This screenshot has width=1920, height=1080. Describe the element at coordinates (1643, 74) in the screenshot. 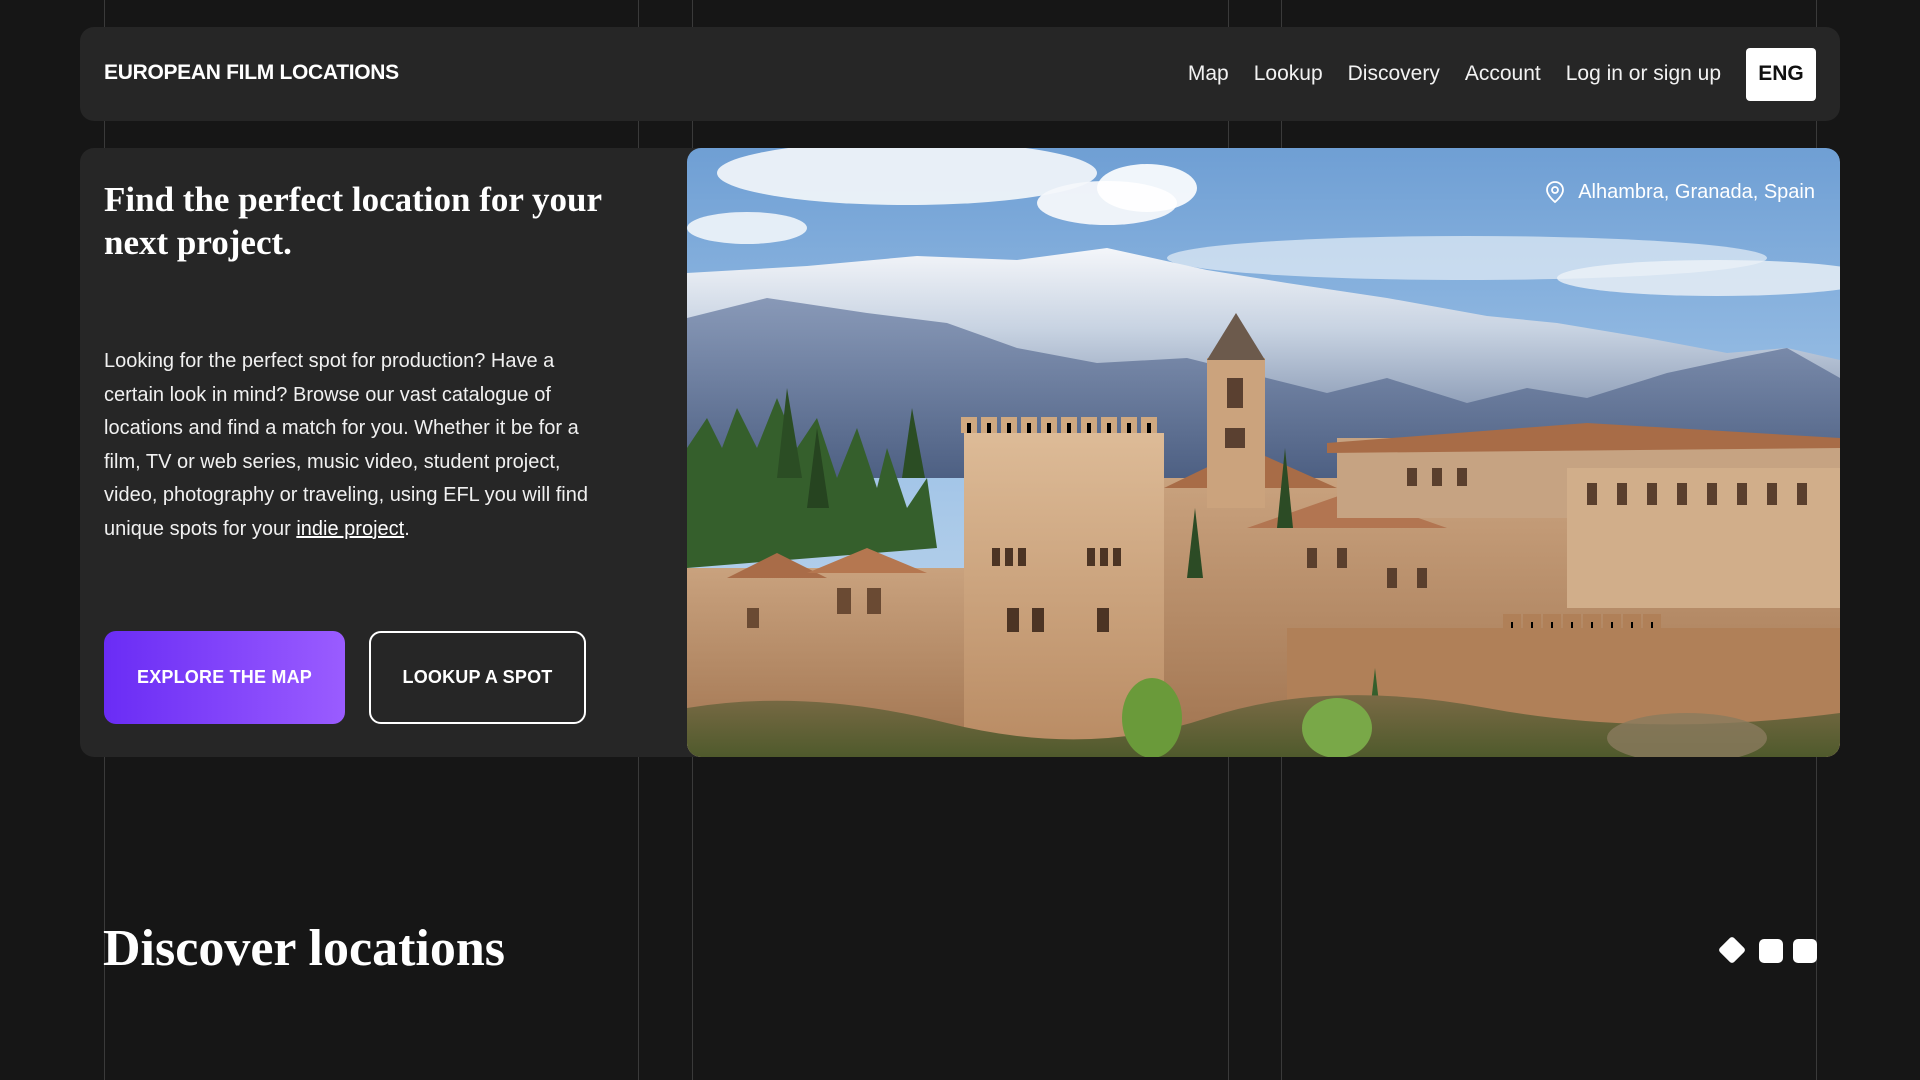

I see `nav-login-signup: Log in or sign up` at that location.